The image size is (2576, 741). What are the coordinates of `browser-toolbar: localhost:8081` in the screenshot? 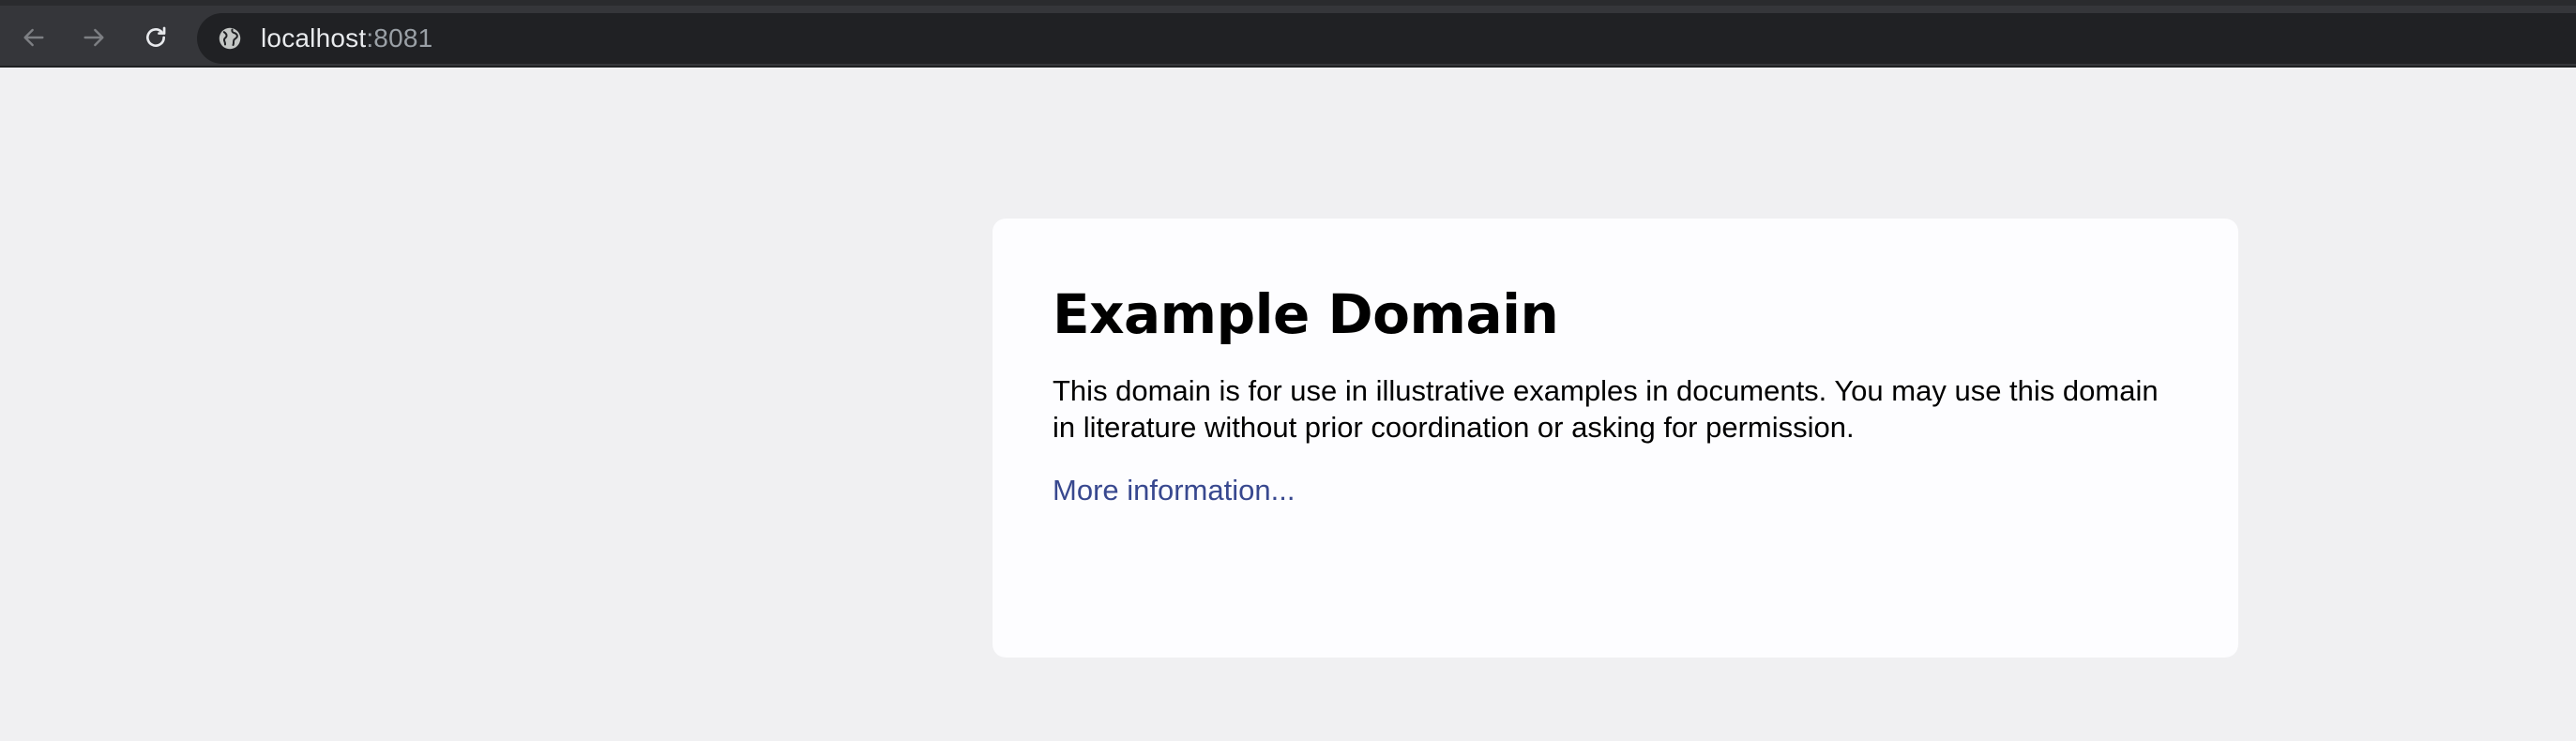 It's located at (1288, 34).